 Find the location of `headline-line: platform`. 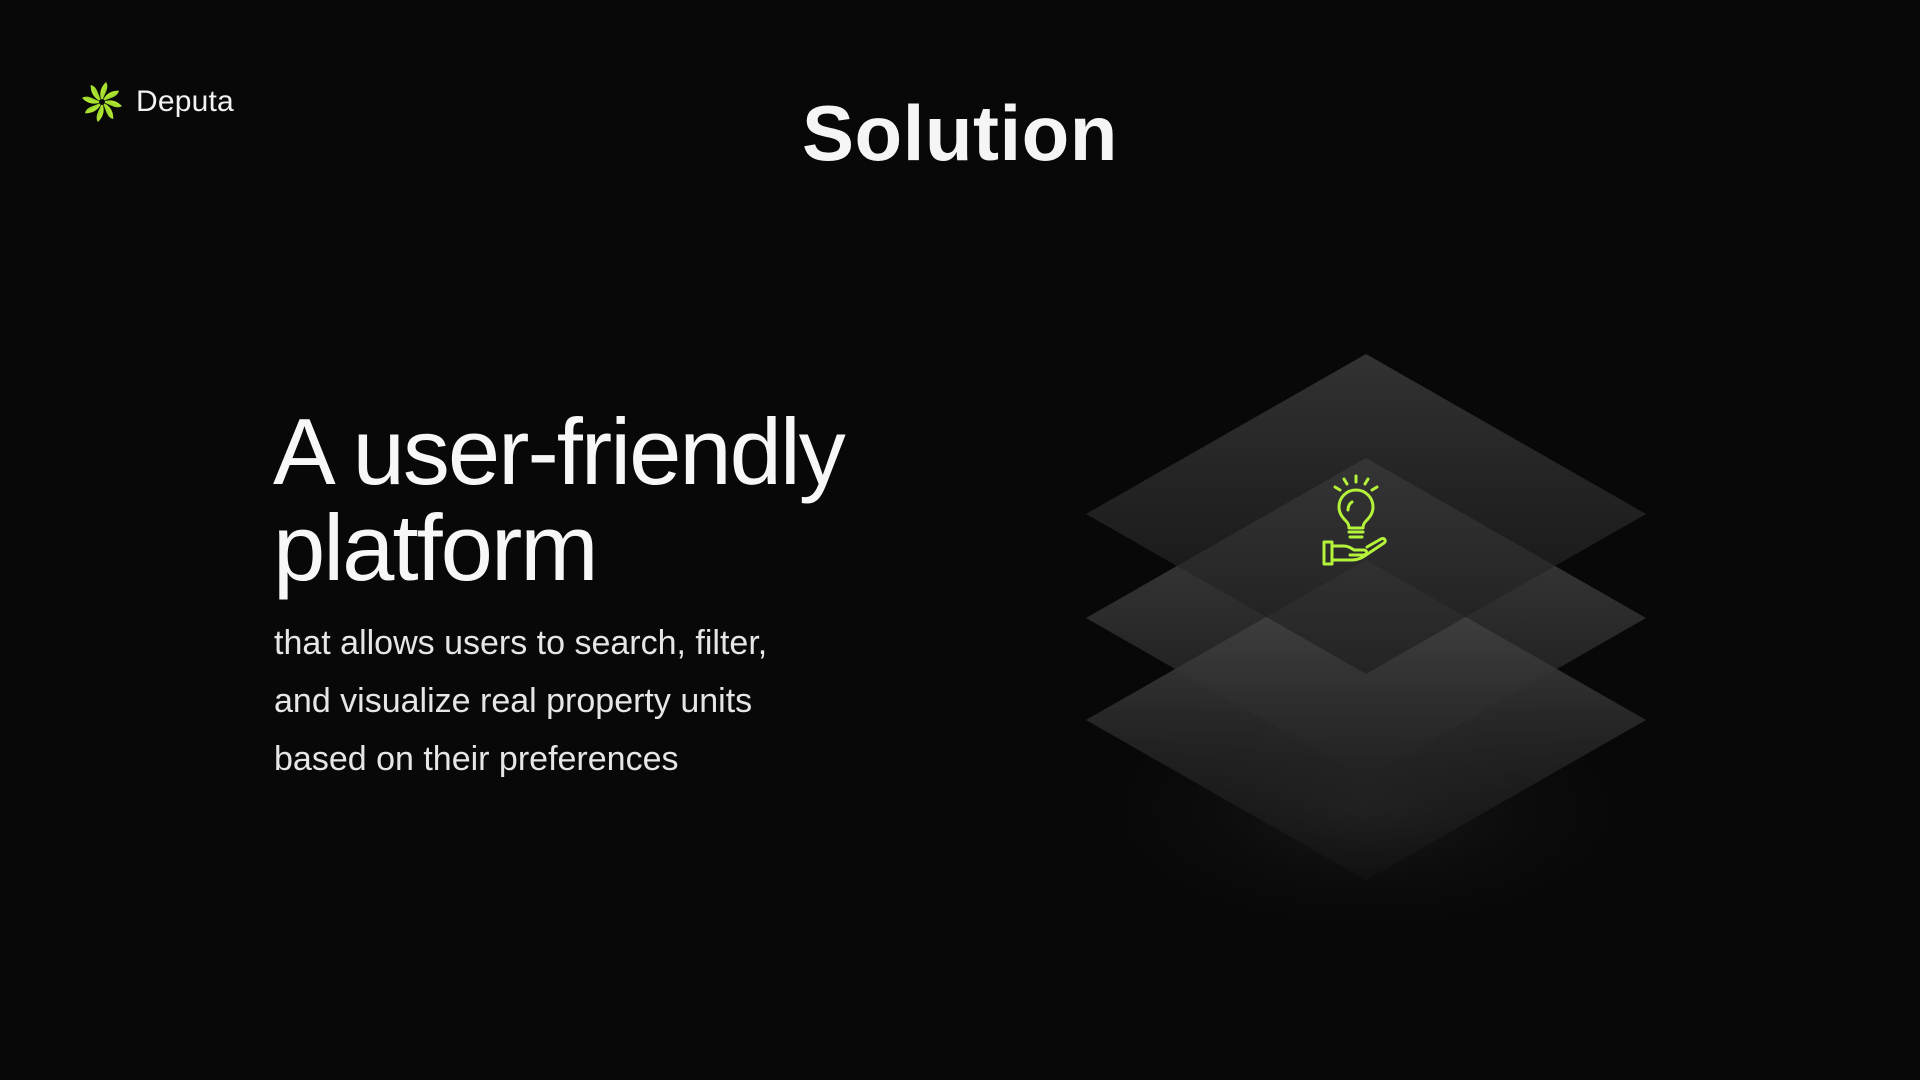

headline-line: platform is located at coordinates (436, 547).